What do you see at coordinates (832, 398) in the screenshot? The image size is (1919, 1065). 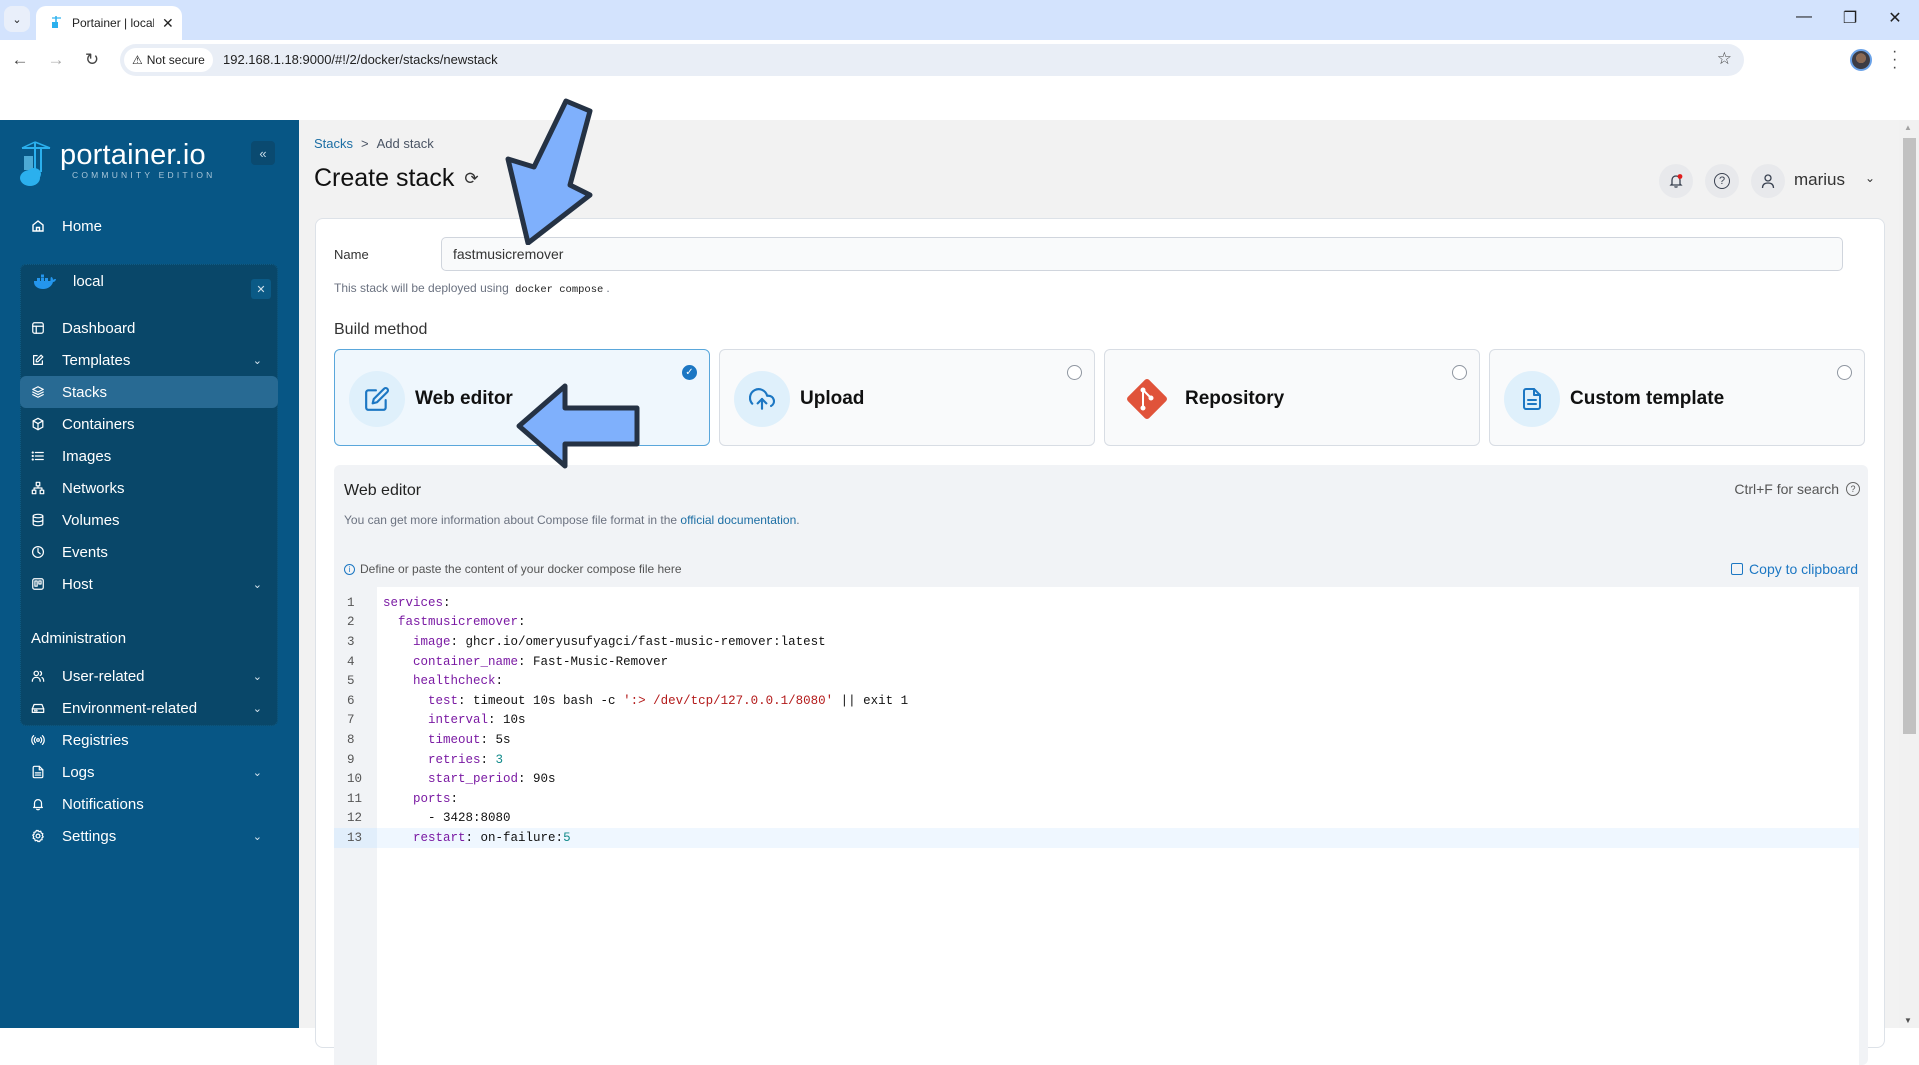 I see `build-method-label: Upload` at bounding box center [832, 398].